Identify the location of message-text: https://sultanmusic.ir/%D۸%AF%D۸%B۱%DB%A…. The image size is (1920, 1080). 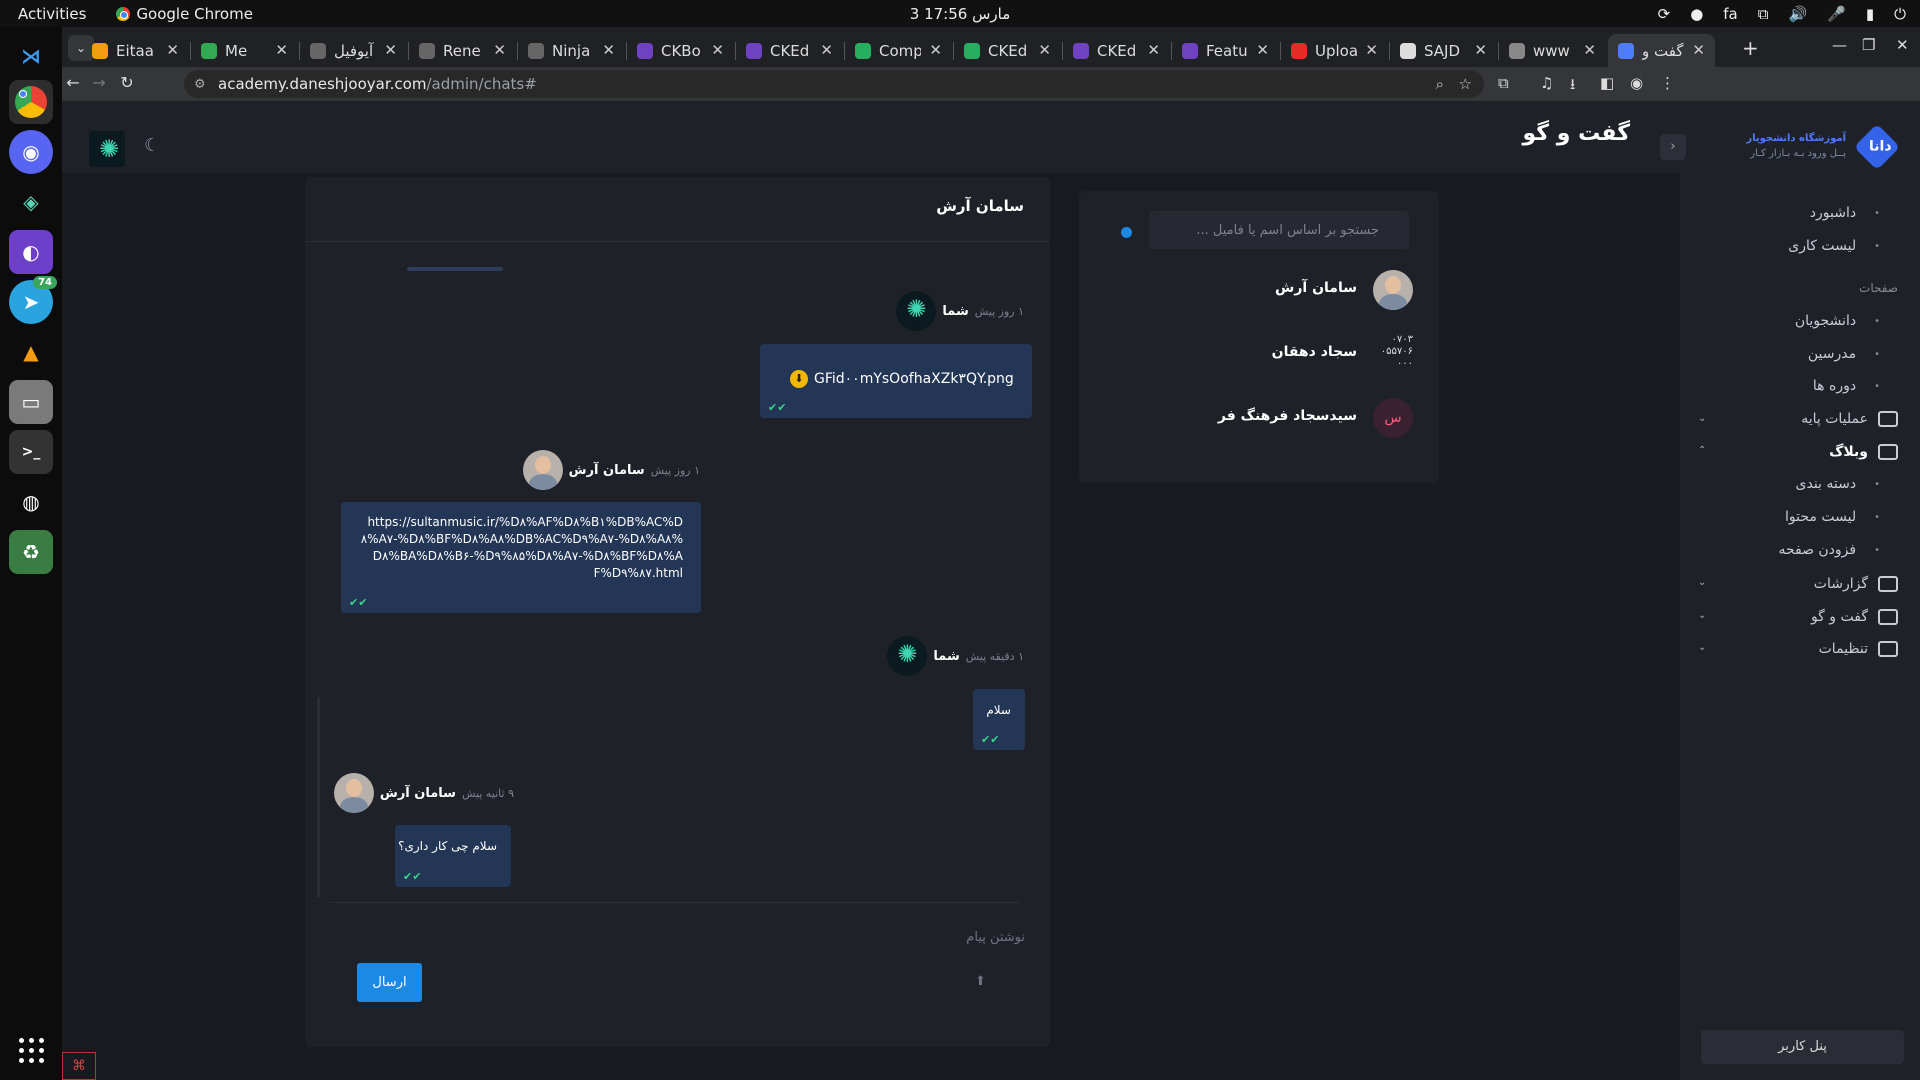
(521, 548).